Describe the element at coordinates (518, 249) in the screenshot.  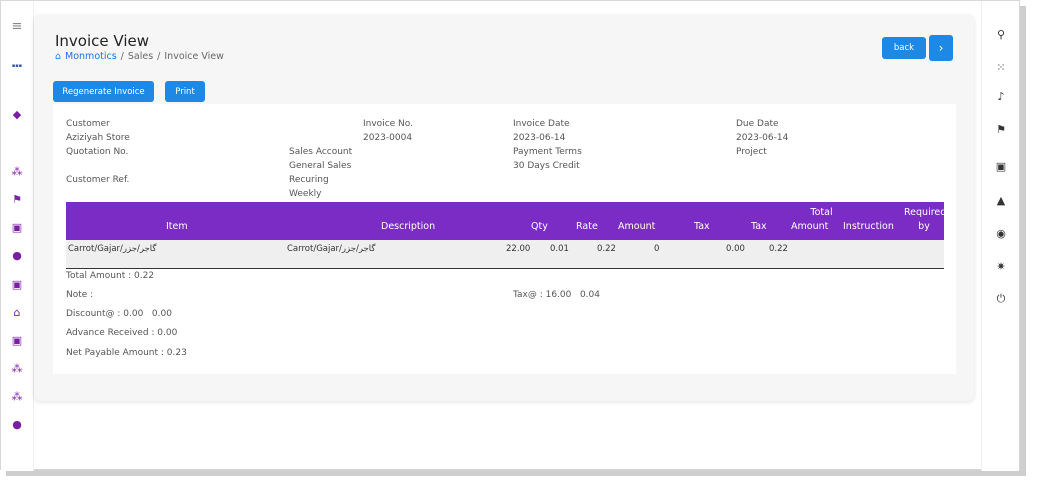
I see `cell-qty: 22.00` at that location.